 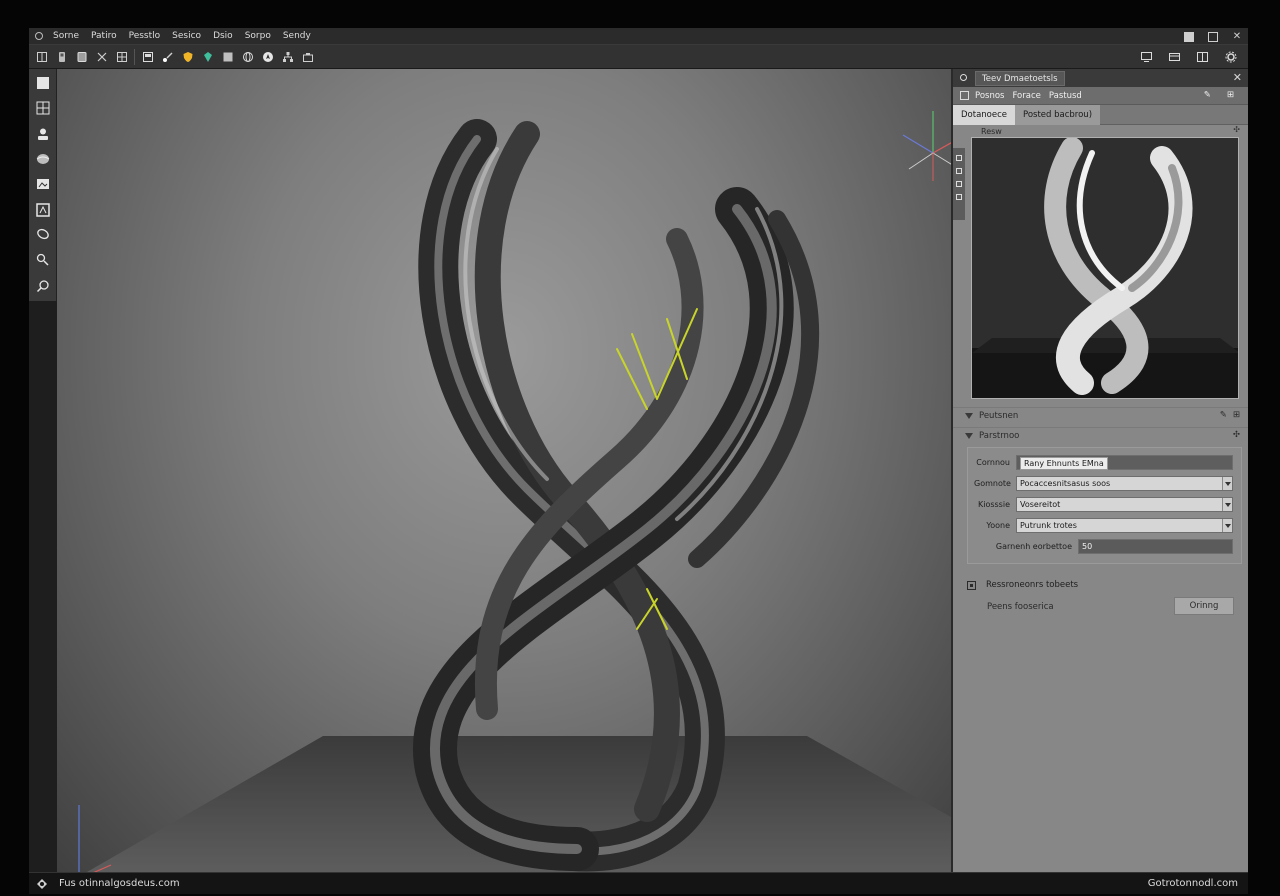 What do you see at coordinates (1204, 606) in the screenshot?
I see `apply-button: Orinng` at bounding box center [1204, 606].